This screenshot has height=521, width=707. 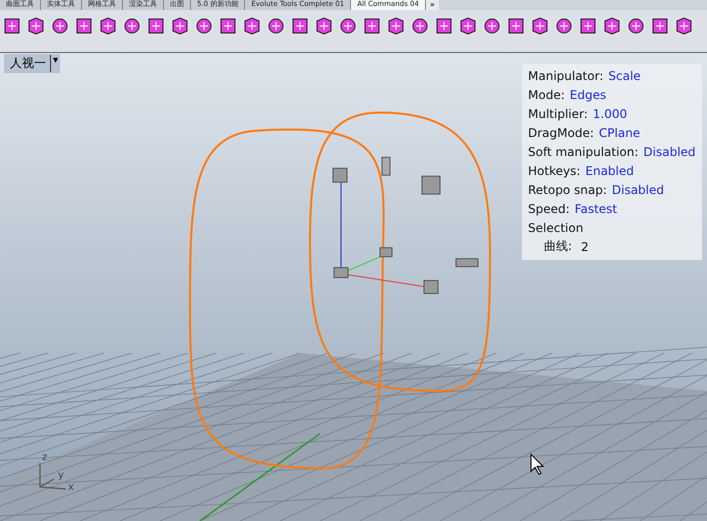 I want to click on info-label: Selection, so click(x=556, y=227).